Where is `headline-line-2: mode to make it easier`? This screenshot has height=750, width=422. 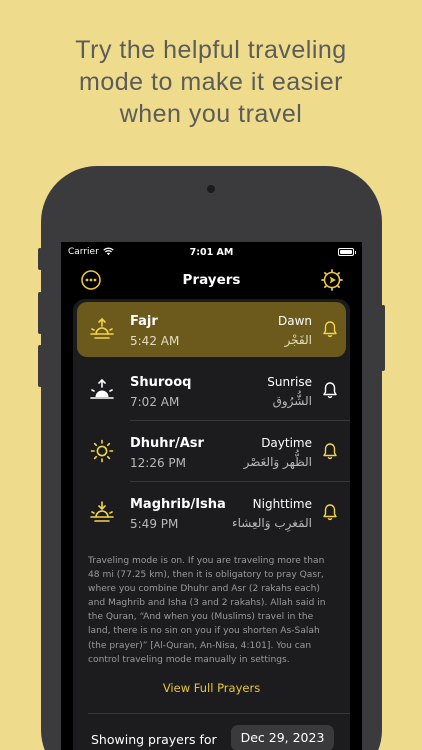 headline-line-2: mode to make it easier is located at coordinates (211, 82).